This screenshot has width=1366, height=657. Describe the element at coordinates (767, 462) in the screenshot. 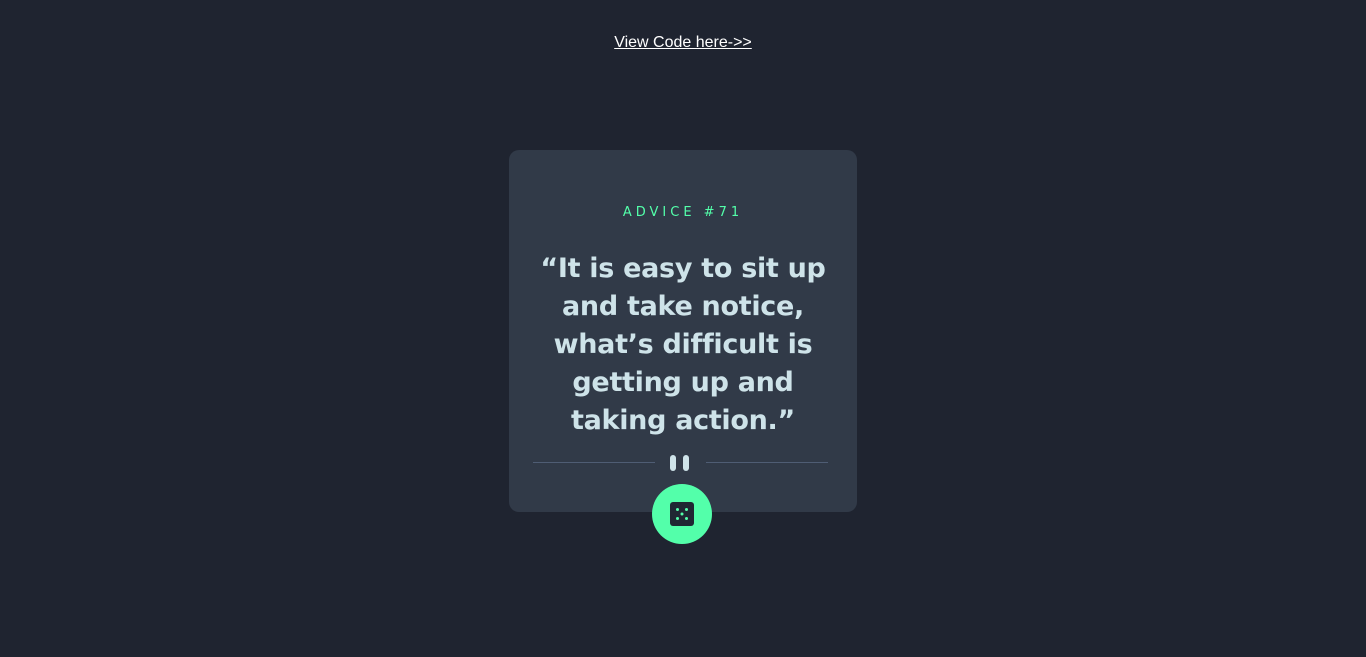

I see `divider-line-right` at that location.